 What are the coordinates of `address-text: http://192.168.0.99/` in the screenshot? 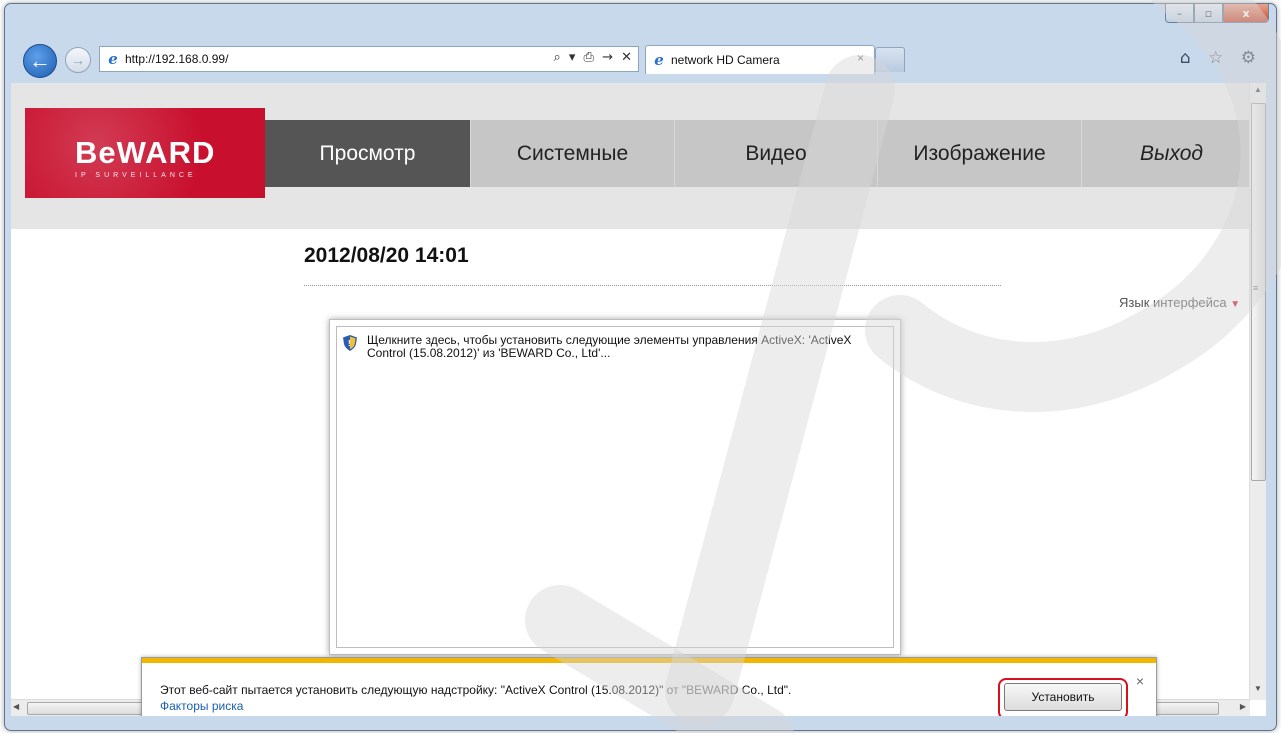 It's located at (176, 59).